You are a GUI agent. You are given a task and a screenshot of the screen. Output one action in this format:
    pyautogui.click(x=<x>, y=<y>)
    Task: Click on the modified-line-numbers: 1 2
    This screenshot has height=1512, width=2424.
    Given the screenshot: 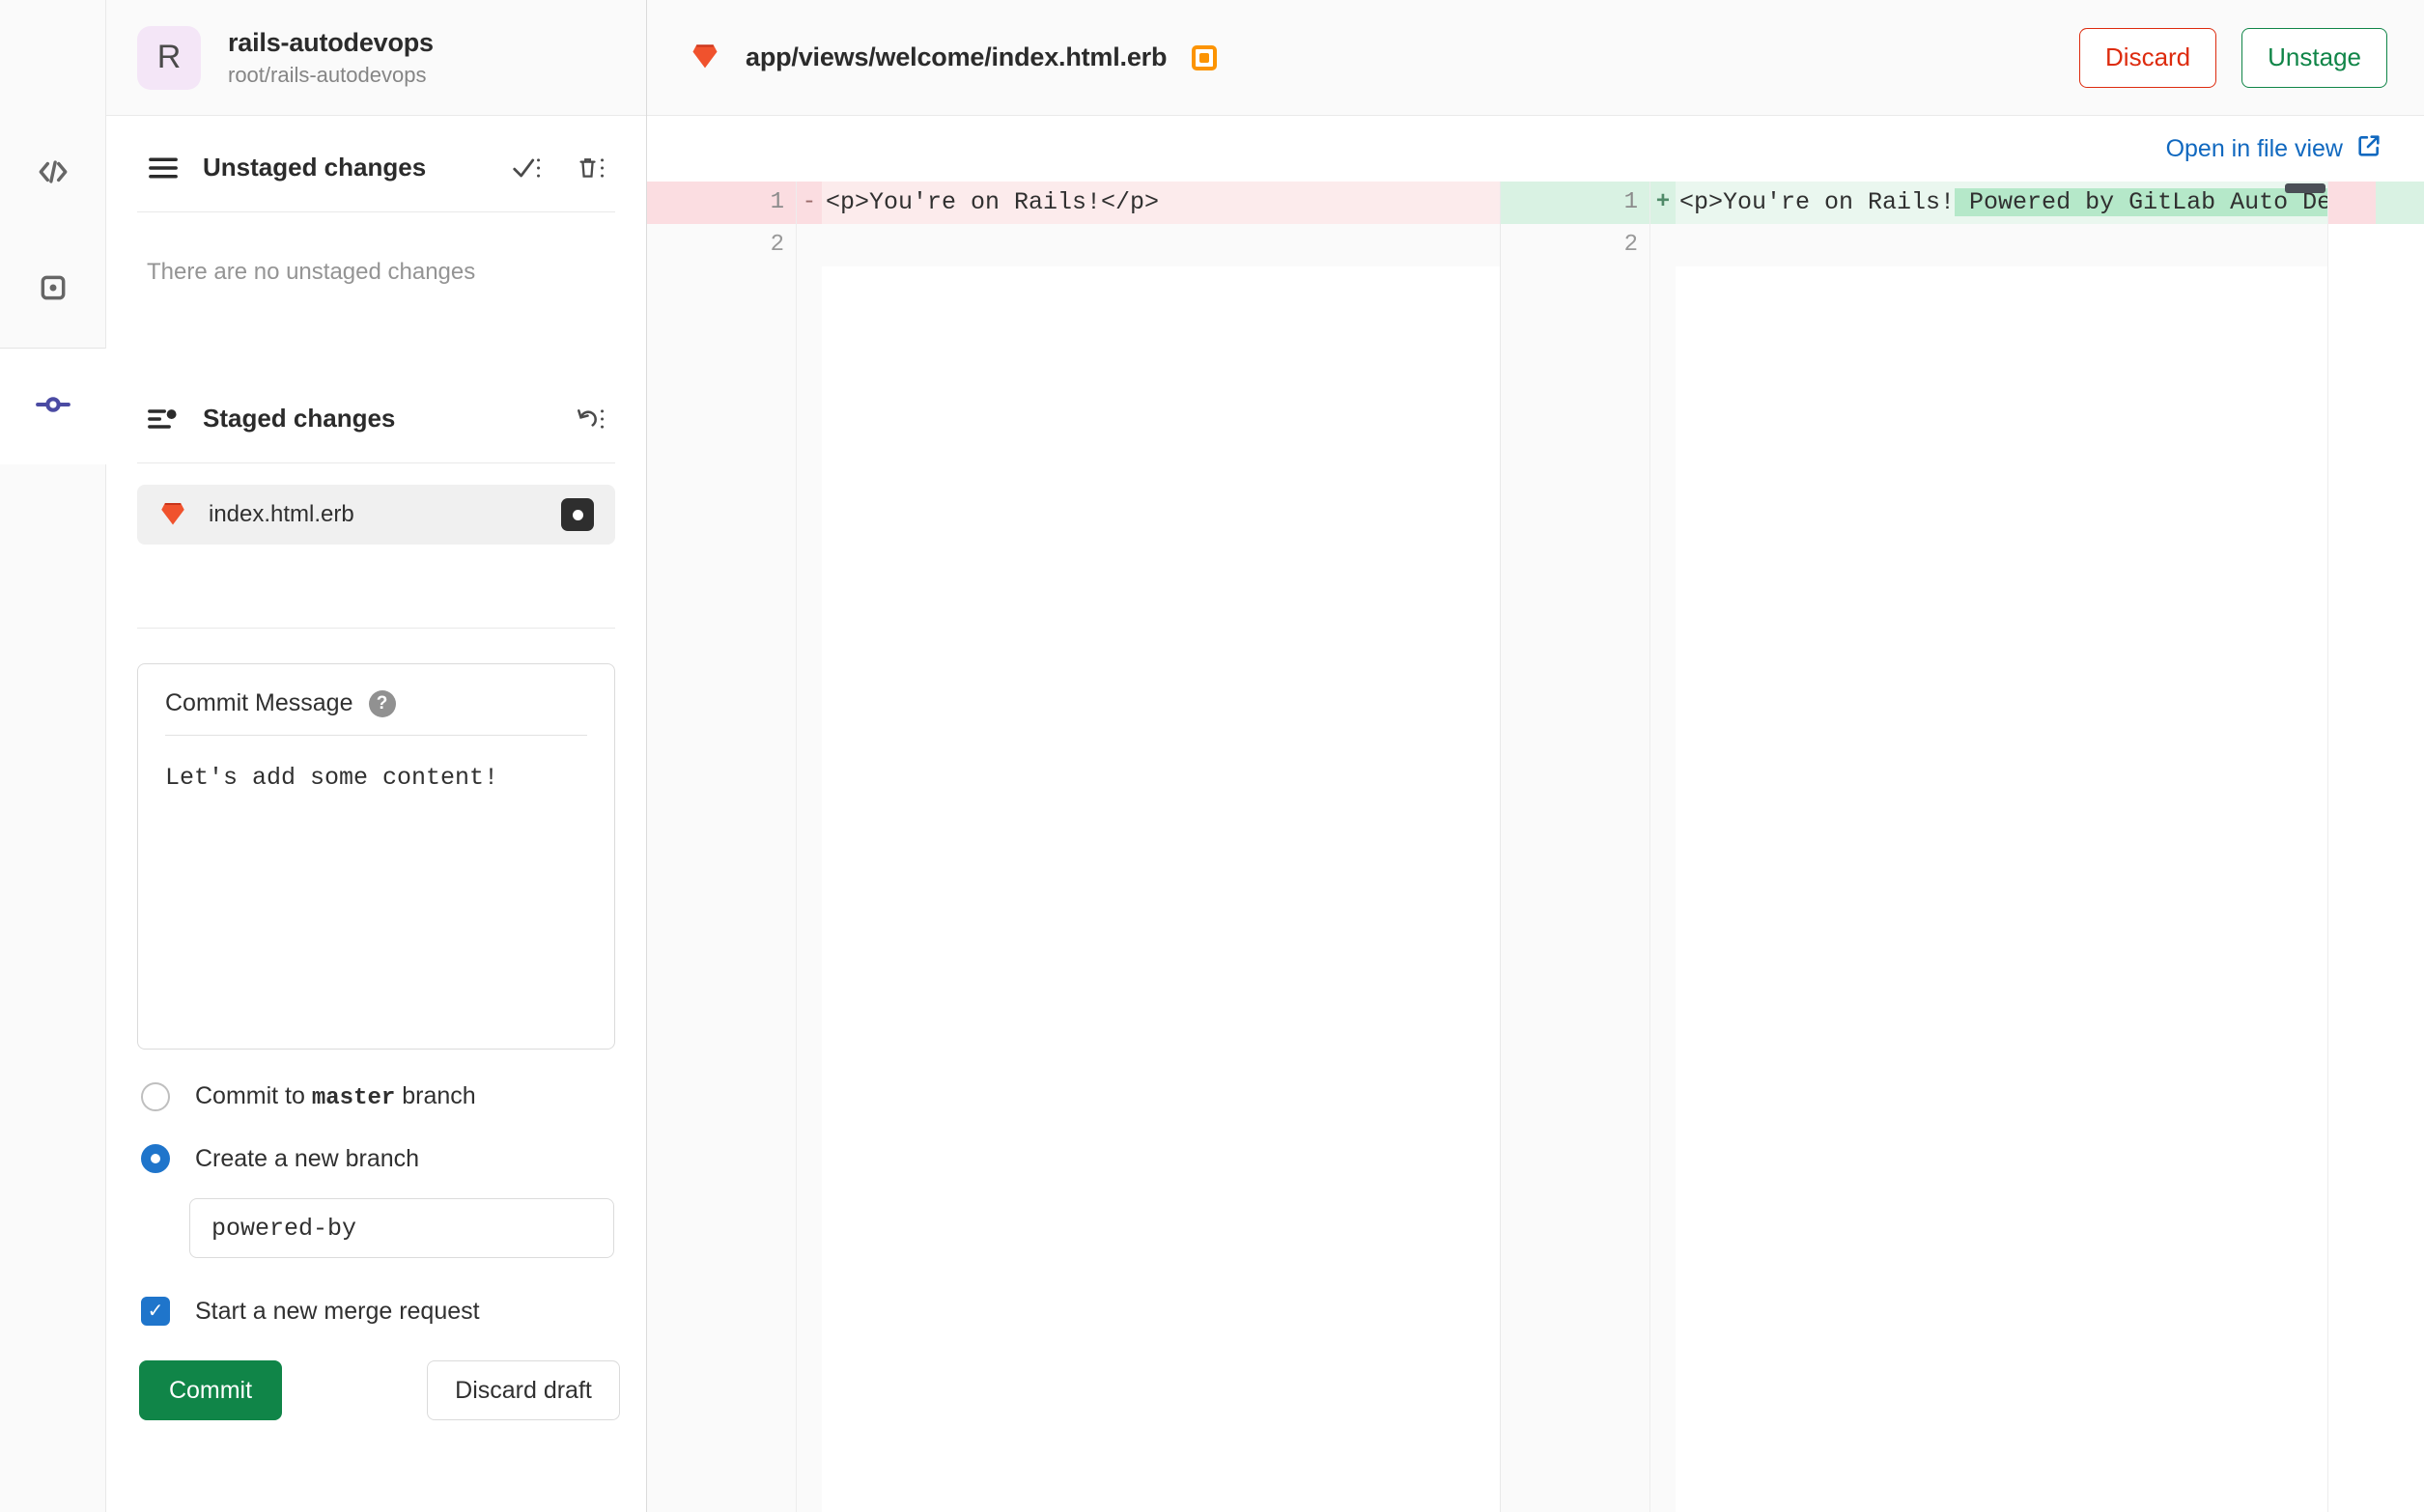 What is the action you would take?
    pyautogui.click(x=1611, y=847)
    